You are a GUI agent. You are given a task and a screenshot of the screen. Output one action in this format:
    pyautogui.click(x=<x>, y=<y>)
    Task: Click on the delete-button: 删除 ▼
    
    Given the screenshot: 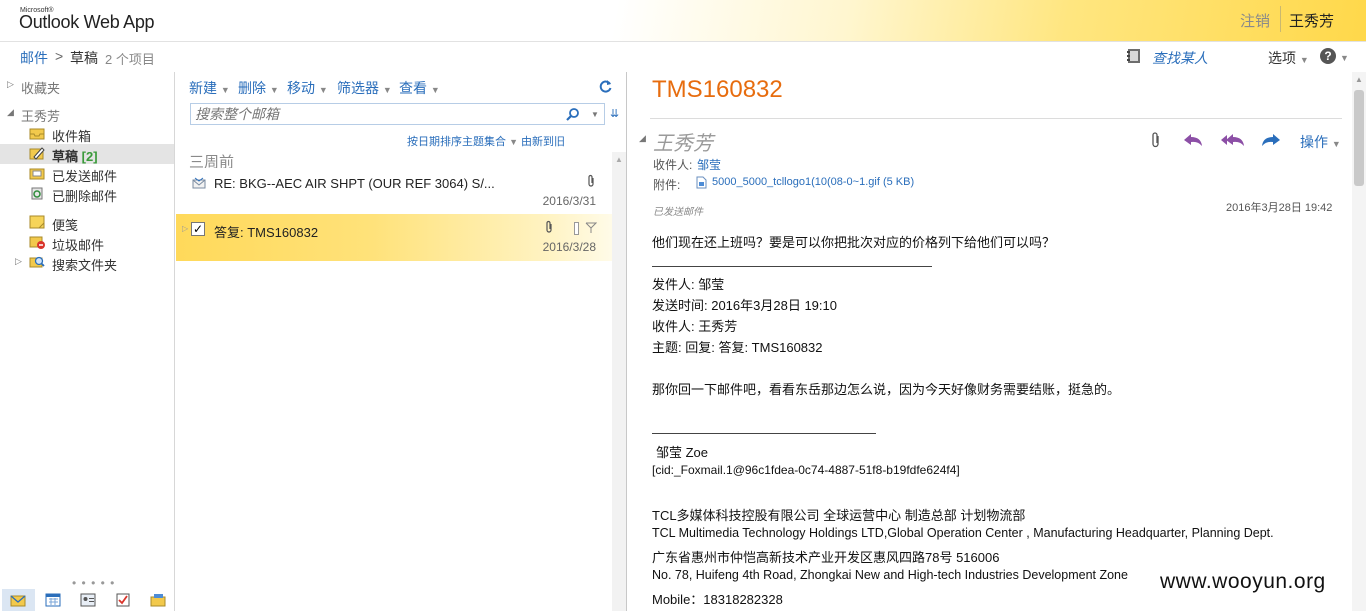 What is the action you would take?
    pyautogui.click(x=258, y=88)
    